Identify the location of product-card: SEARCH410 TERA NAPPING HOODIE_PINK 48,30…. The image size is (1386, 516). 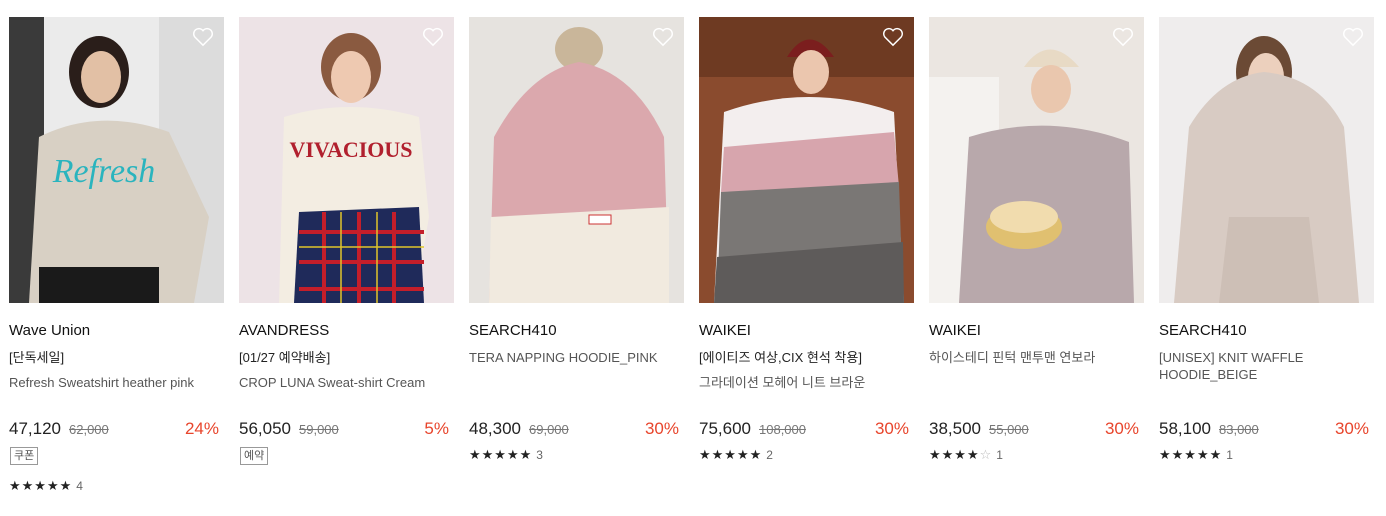
(576, 239).